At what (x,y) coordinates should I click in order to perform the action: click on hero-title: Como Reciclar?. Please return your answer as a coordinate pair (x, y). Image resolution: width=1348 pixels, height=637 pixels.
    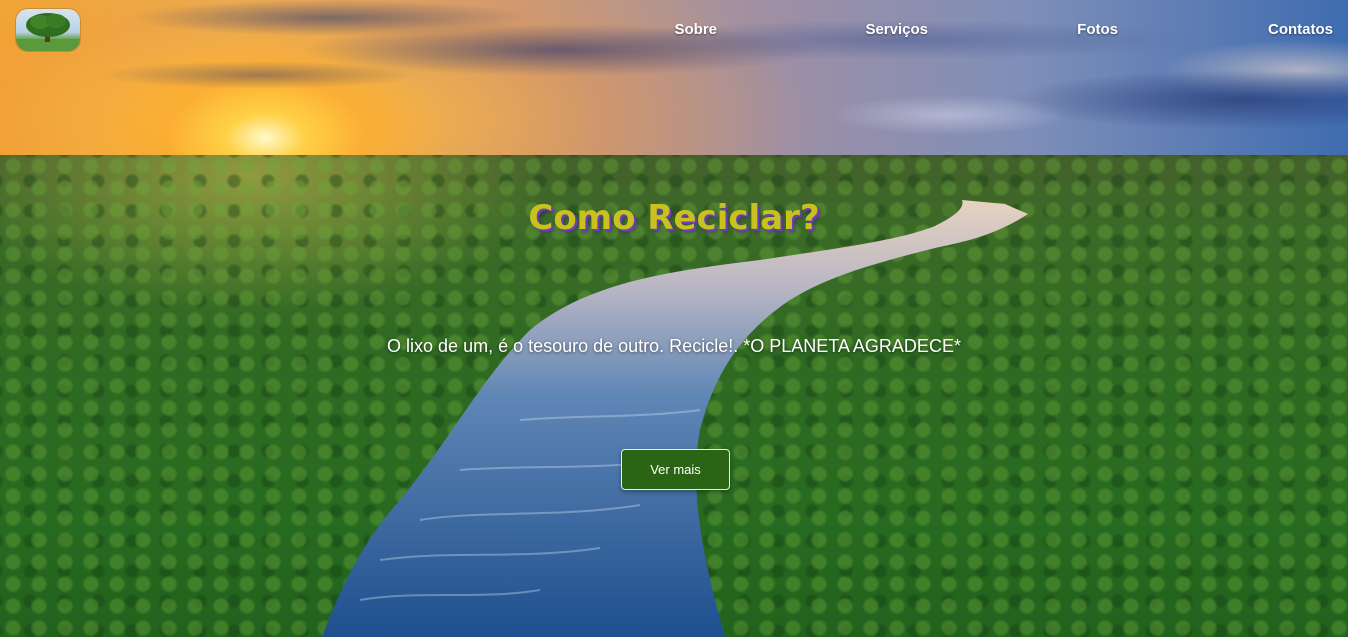
    Looking at the image, I should click on (674, 218).